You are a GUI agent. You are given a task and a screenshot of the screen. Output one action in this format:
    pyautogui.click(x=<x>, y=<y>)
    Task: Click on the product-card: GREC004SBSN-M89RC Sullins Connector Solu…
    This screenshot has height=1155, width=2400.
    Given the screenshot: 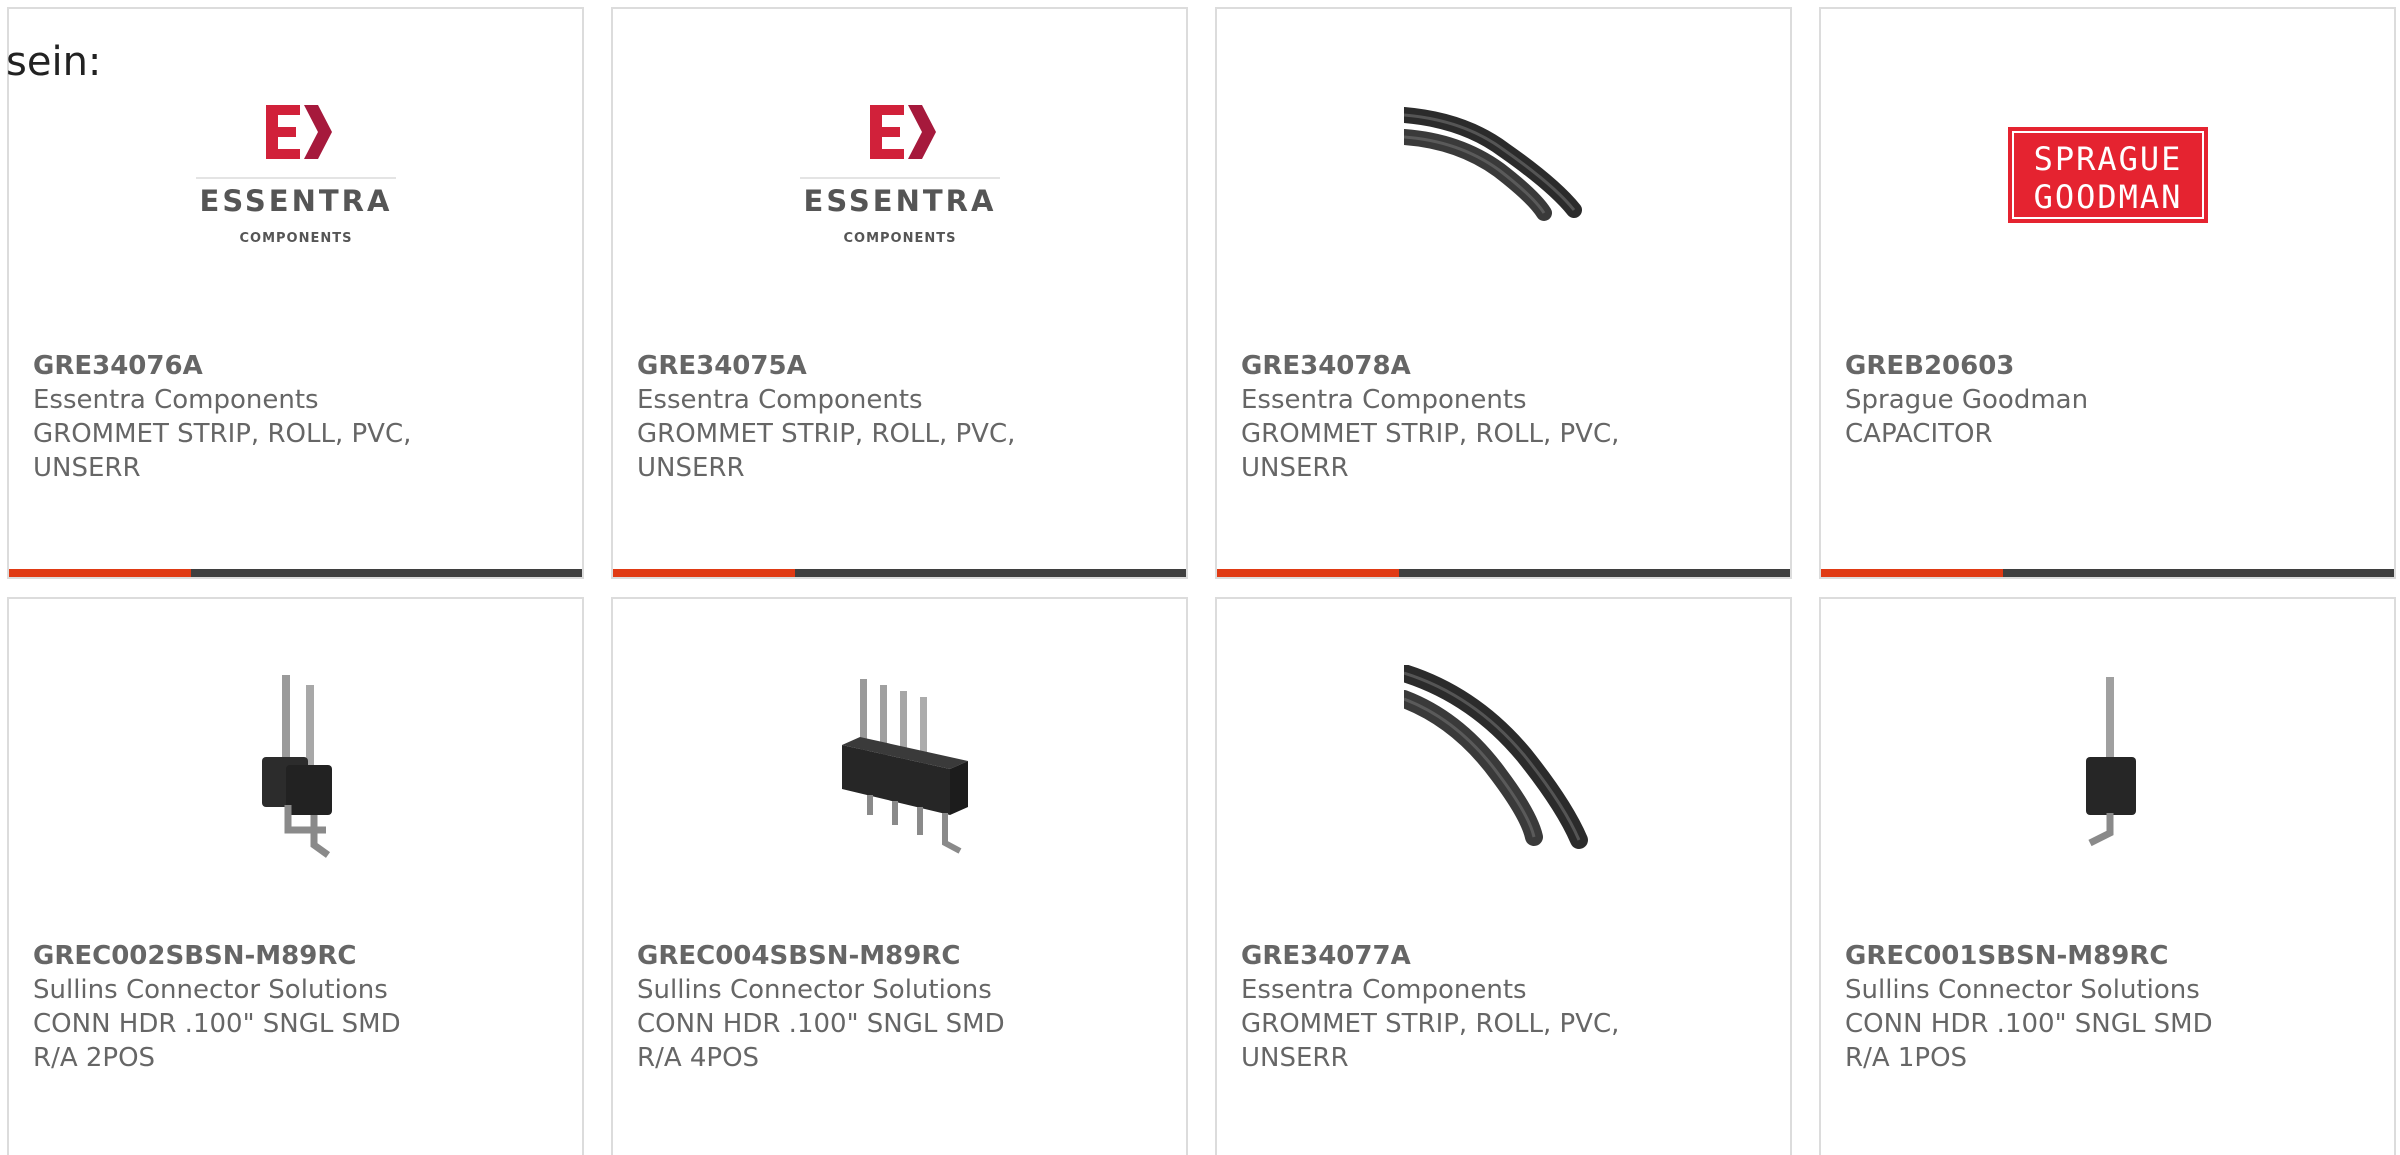 What is the action you would take?
    pyautogui.click(x=899, y=876)
    